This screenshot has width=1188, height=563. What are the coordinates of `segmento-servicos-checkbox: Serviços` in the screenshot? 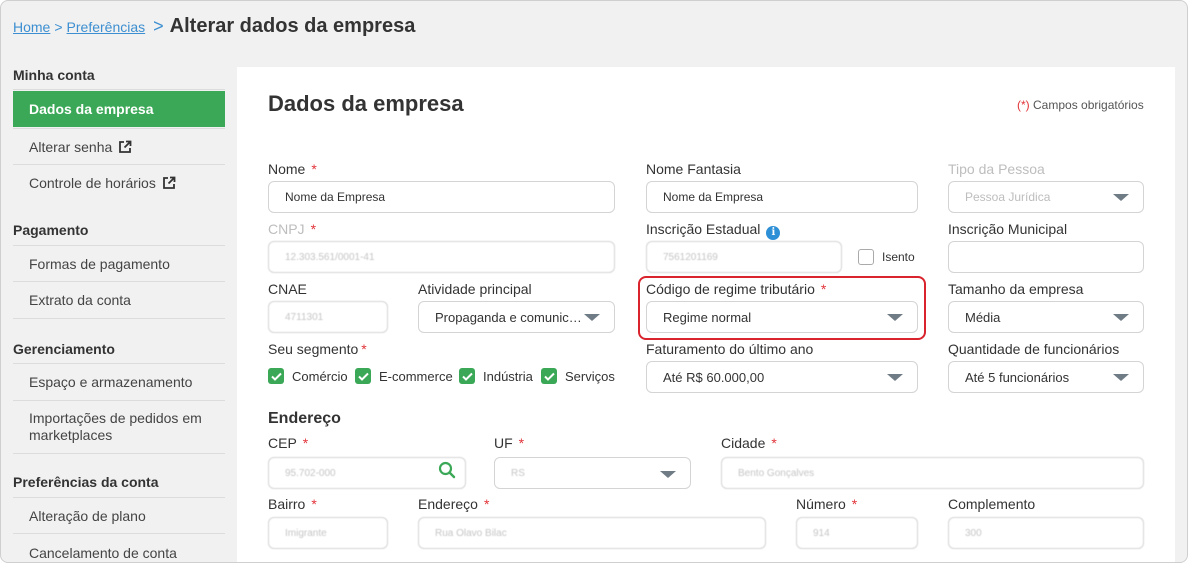 It's located at (578, 376).